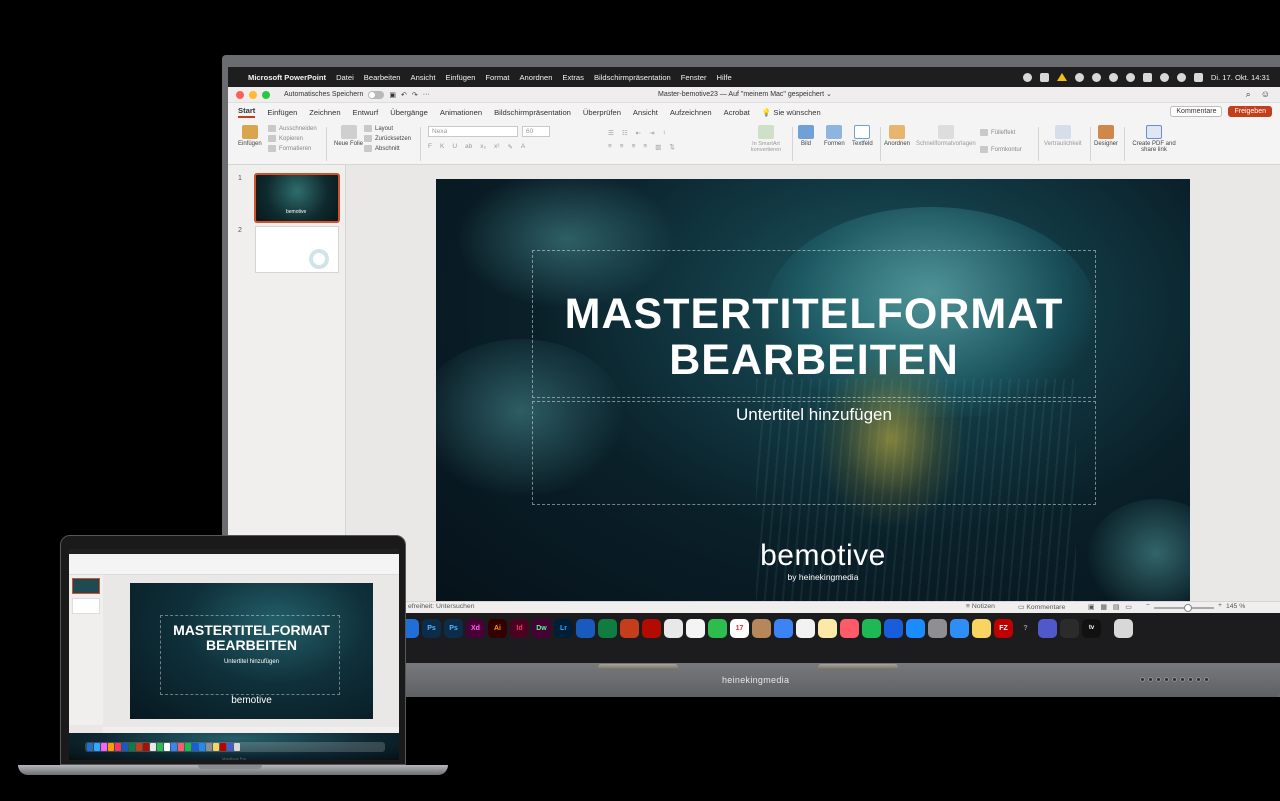 Image resolution: width=1280 pixels, height=801 pixels. I want to click on smartart-icon, so click(766, 132).